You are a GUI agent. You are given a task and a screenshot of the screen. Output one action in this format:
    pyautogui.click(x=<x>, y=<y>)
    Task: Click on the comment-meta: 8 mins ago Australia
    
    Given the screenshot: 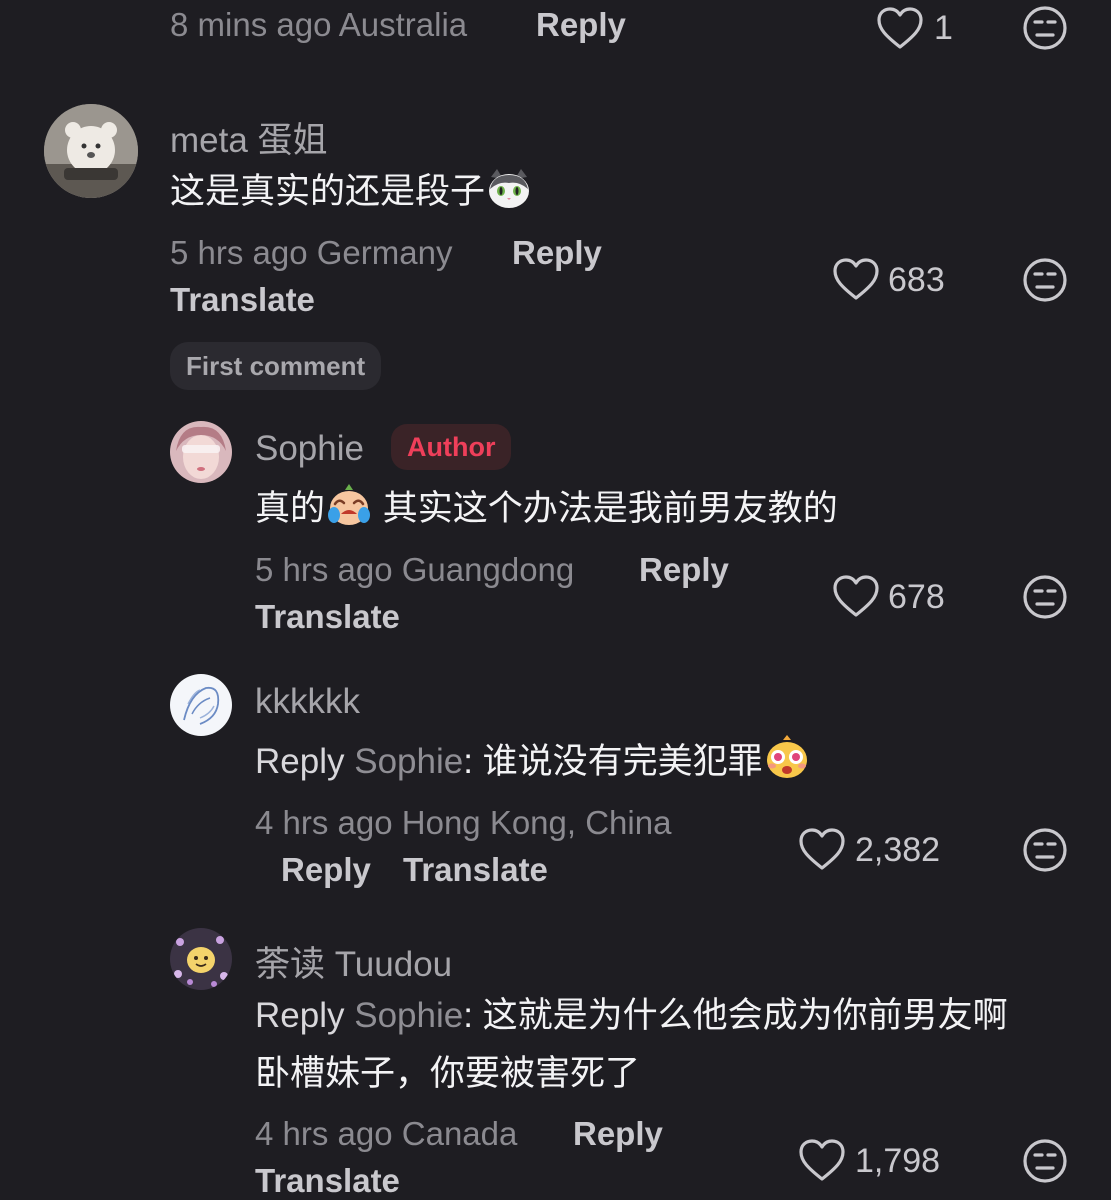 What is the action you would take?
    pyautogui.click(x=319, y=24)
    